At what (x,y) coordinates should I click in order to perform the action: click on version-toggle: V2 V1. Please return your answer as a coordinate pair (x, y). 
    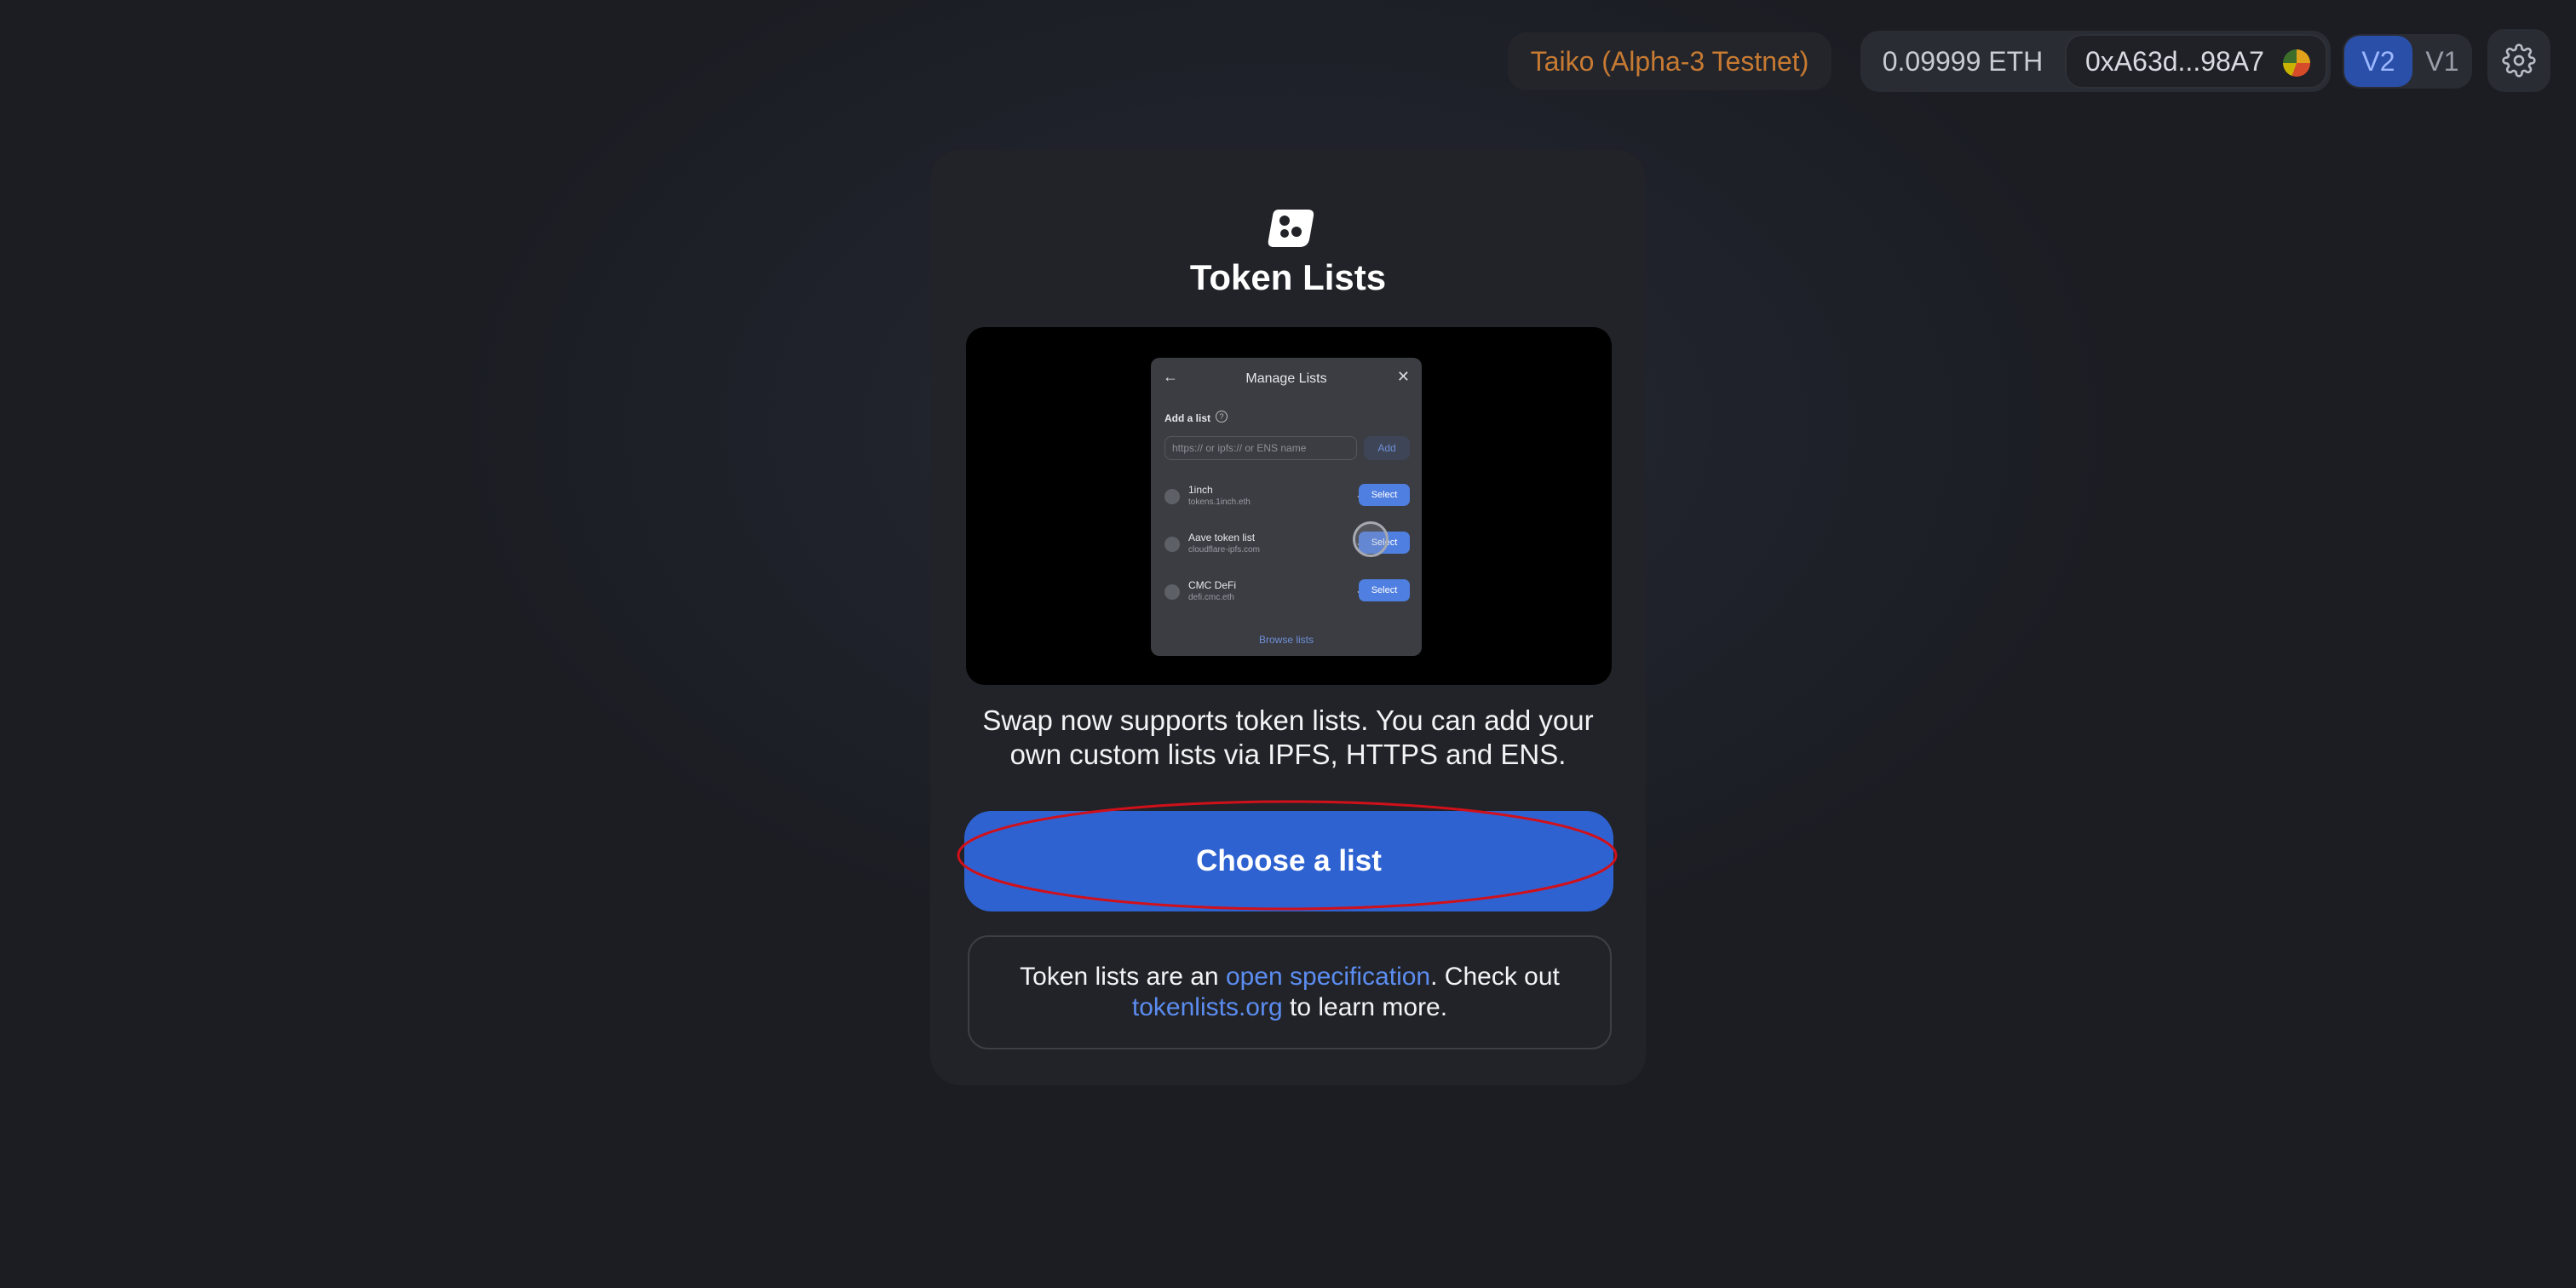
    Looking at the image, I should click on (2408, 61).